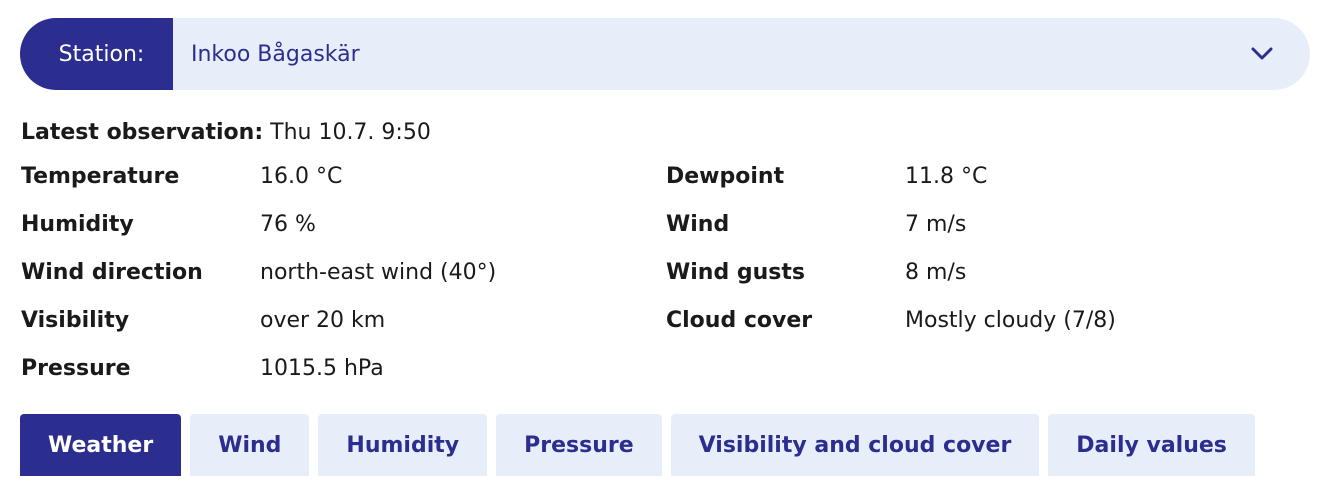  What do you see at coordinates (936, 224) in the screenshot?
I see `obs-value: 7 m/s` at bounding box center [936, 224].